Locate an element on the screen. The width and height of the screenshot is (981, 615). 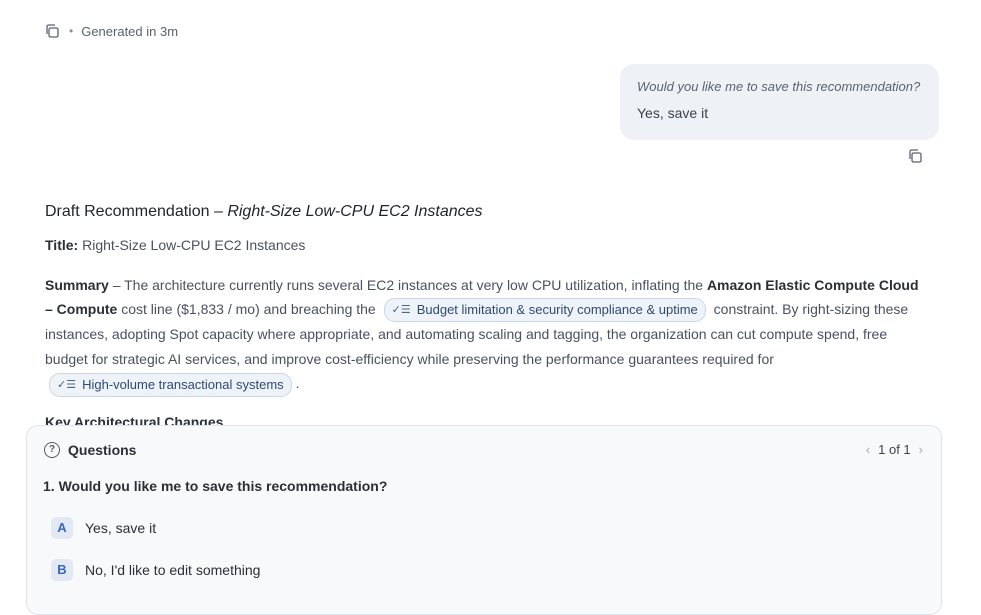
pager-count: 1 of 1 is located at coordinates (894, 449).